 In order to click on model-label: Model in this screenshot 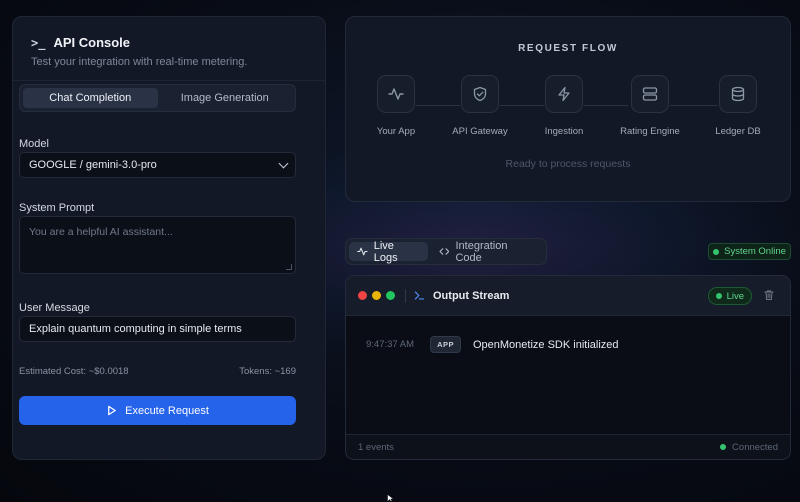, I will do `click(34, 144)`.